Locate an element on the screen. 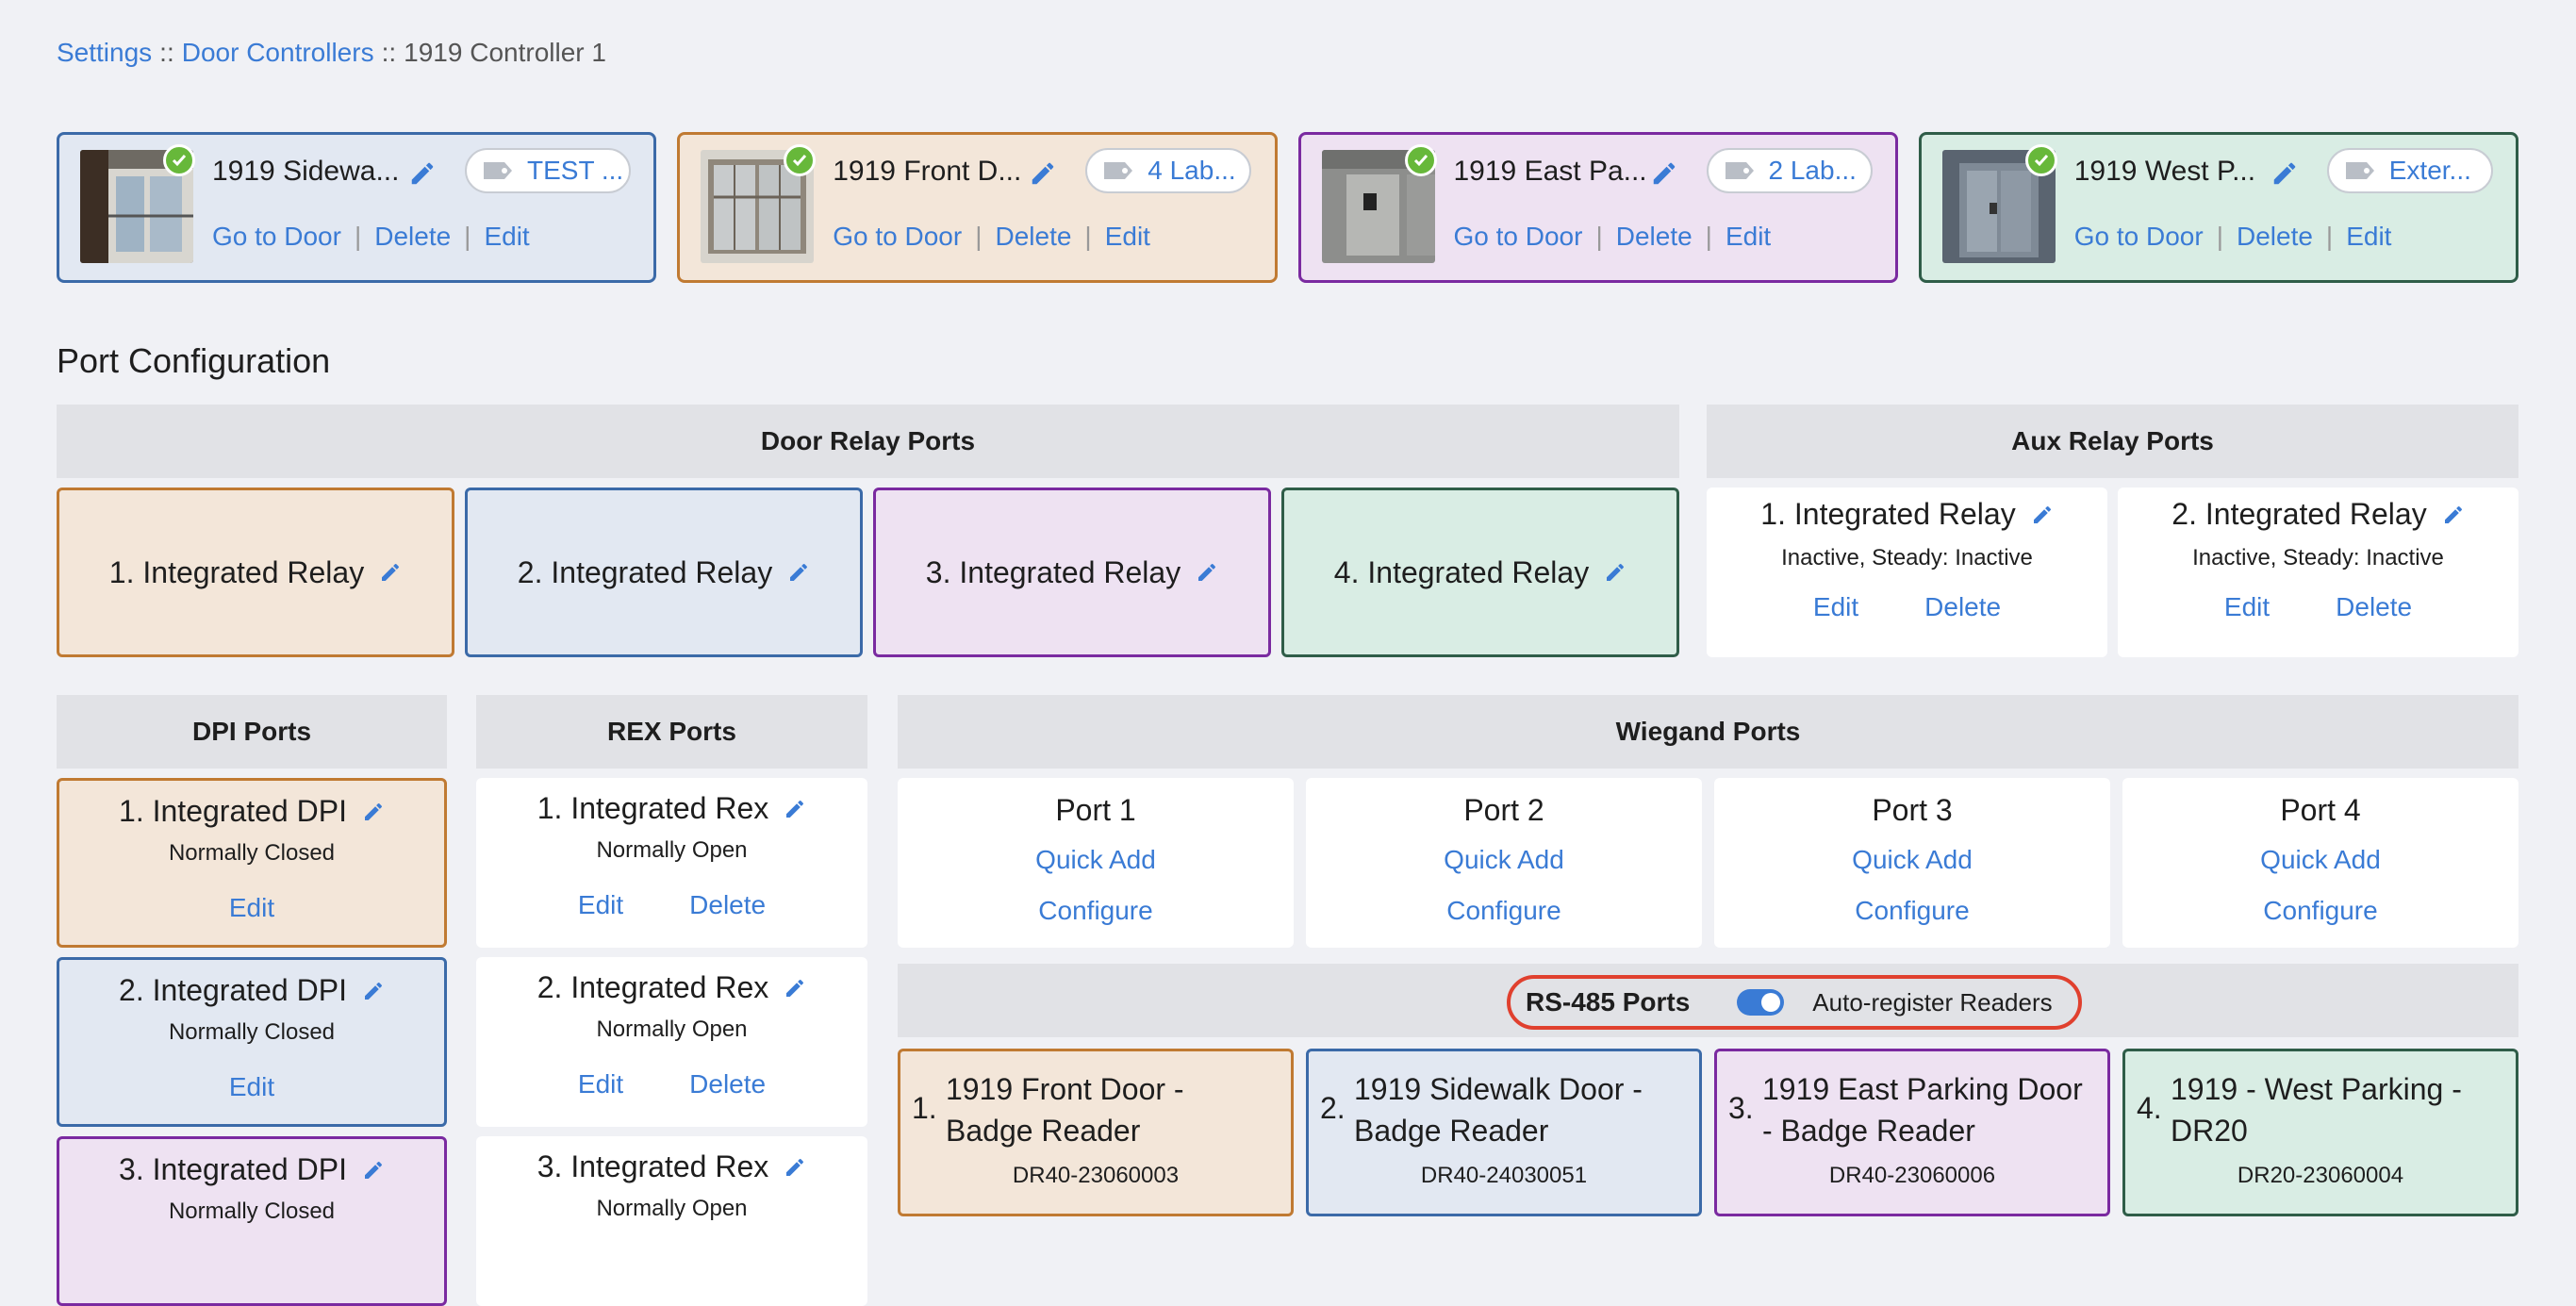 The image size is (2576, 1306). port-status: Inactive, Steady: Inactive is located at coordinates (1907, 557).